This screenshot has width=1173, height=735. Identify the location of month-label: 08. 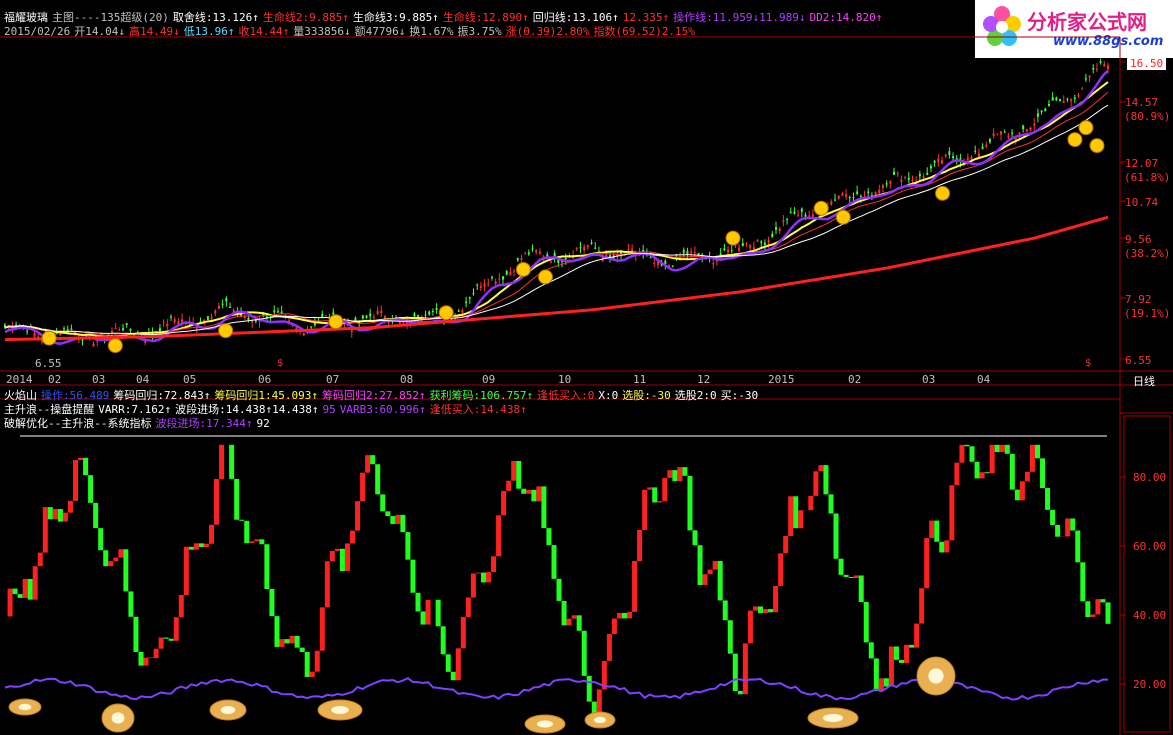
(407, 379).